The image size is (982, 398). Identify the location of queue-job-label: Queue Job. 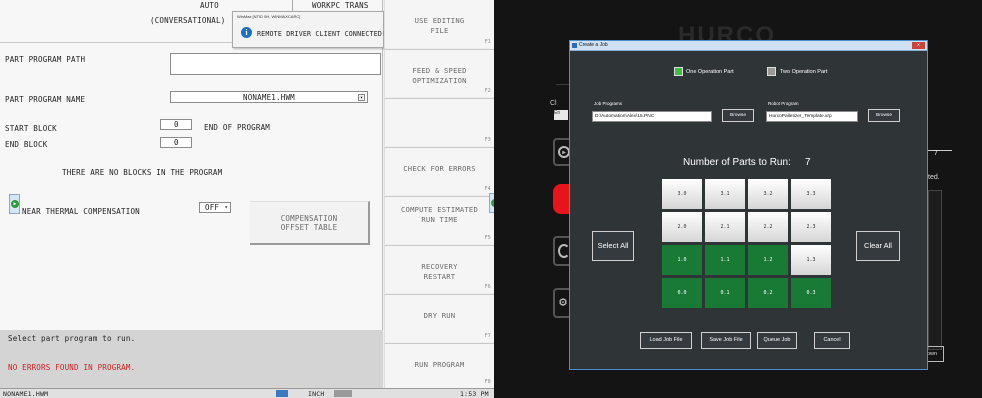
(777, 340).